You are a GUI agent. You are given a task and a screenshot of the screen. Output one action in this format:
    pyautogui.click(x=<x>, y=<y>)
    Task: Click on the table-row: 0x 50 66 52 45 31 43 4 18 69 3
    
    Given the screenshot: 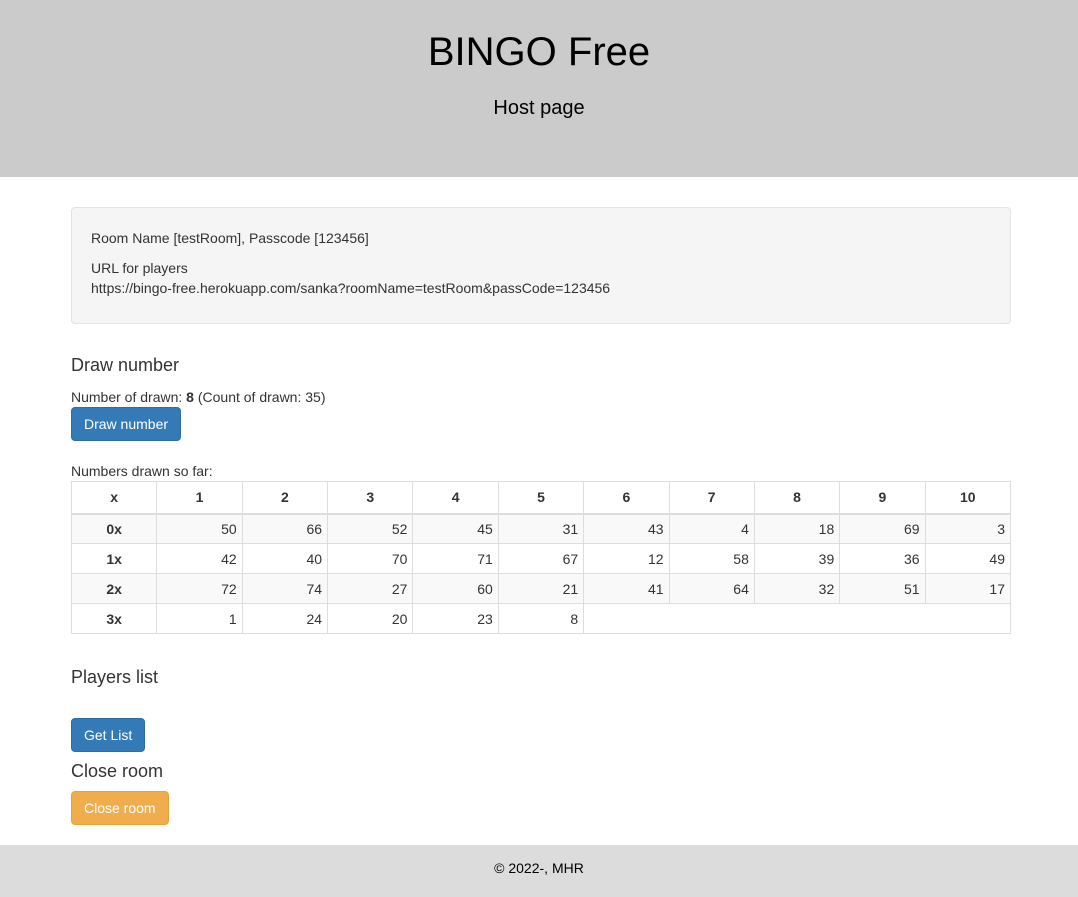 What is the action you would take?
    pyautogui.click(x=541, y=528)
    